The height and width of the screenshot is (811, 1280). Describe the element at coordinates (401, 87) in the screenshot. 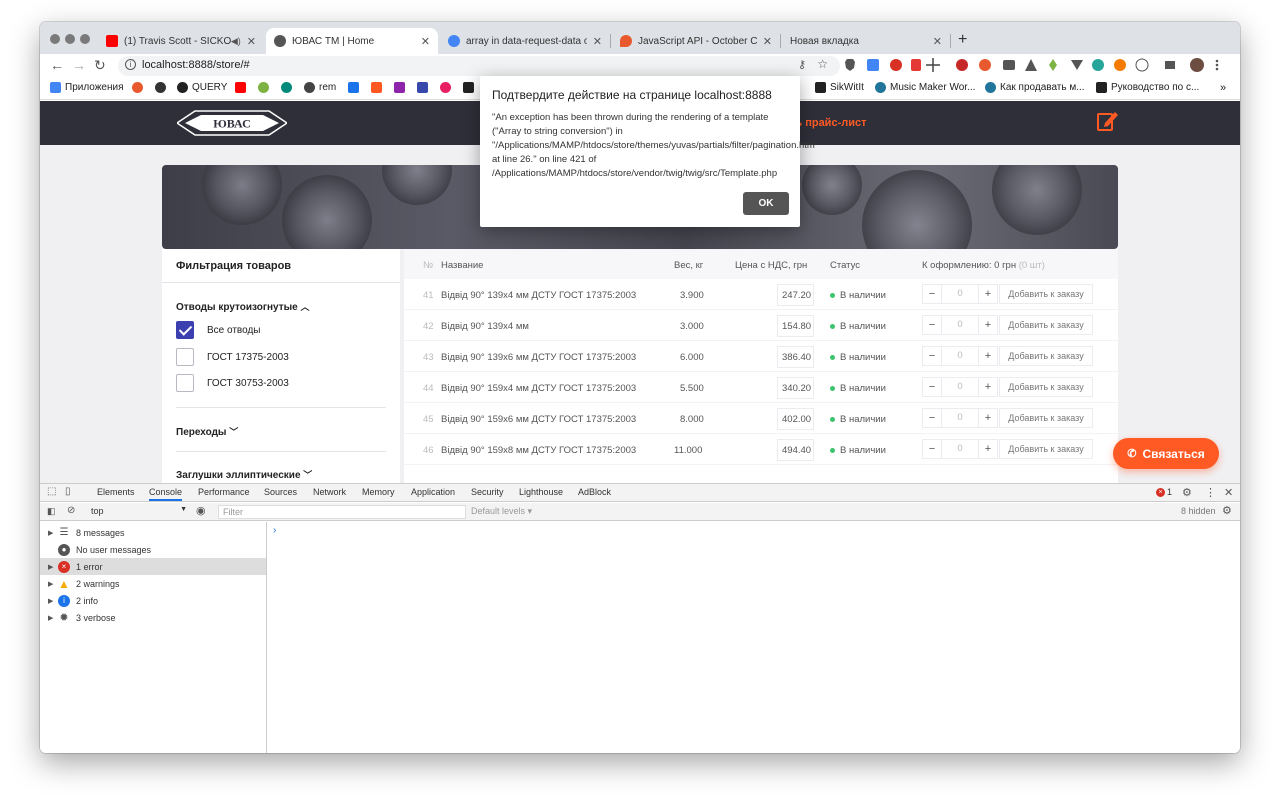

I see `bookmark-purple` at that location.